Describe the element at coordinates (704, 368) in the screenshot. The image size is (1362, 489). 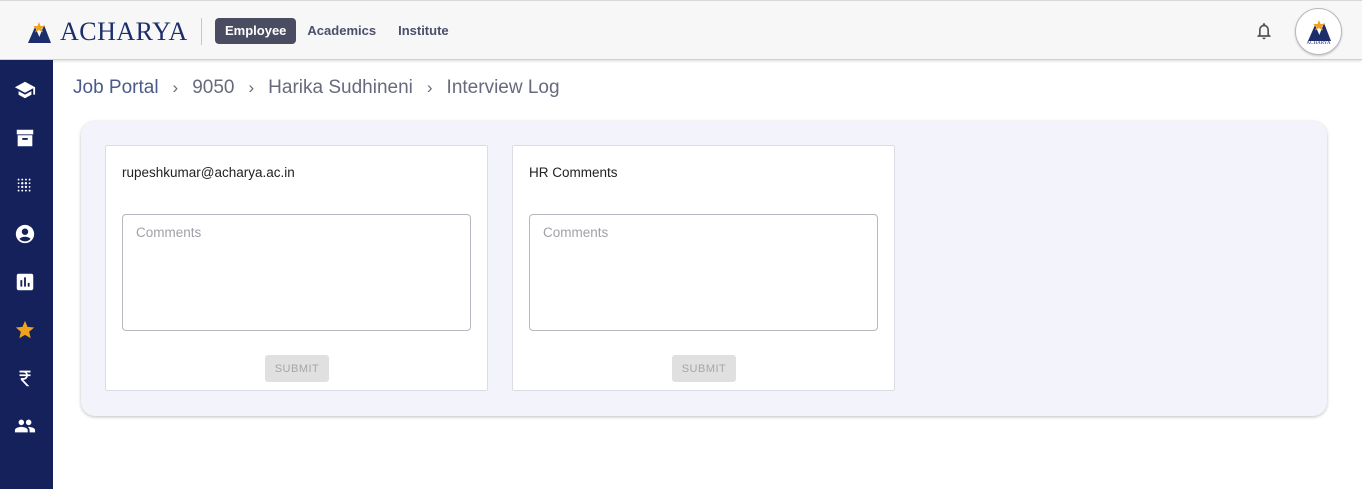
I see `hr-submit-button: SUBMIT` at that location.